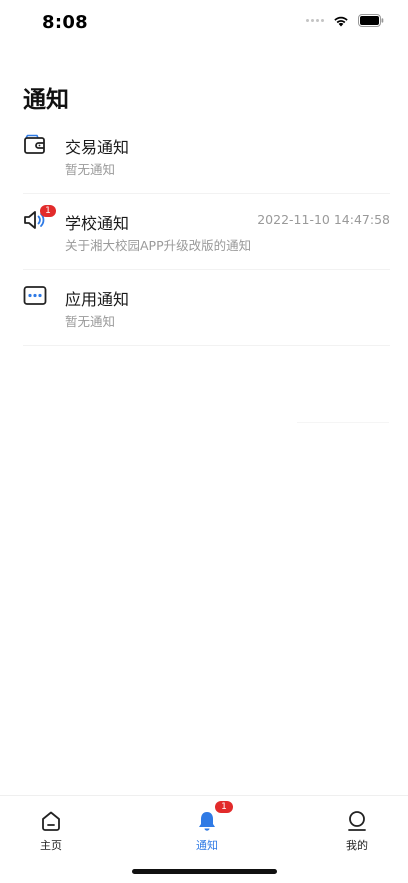 The width and height of the screenshot is (408, 883). What do you see at coordinates (207, 821) in the screenshot?
I see `bell-icon` at bounding box center [207, 821].